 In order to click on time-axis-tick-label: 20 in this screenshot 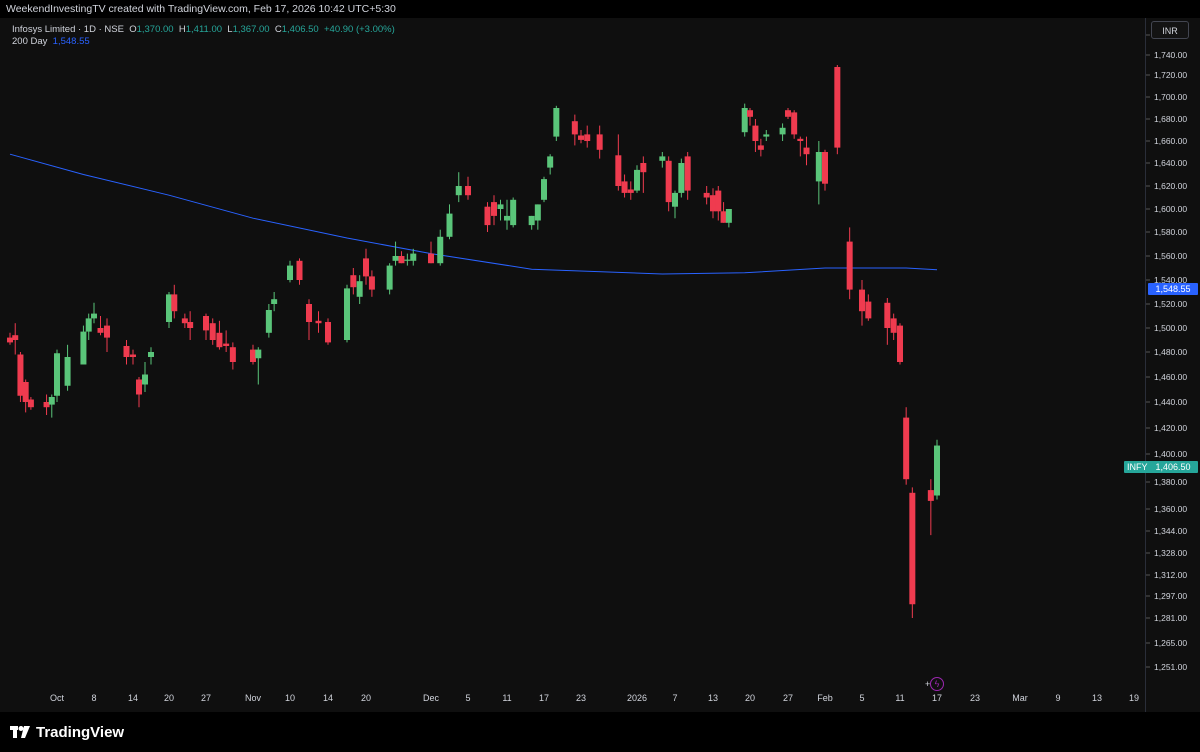, I will do `click(366, 698)`.